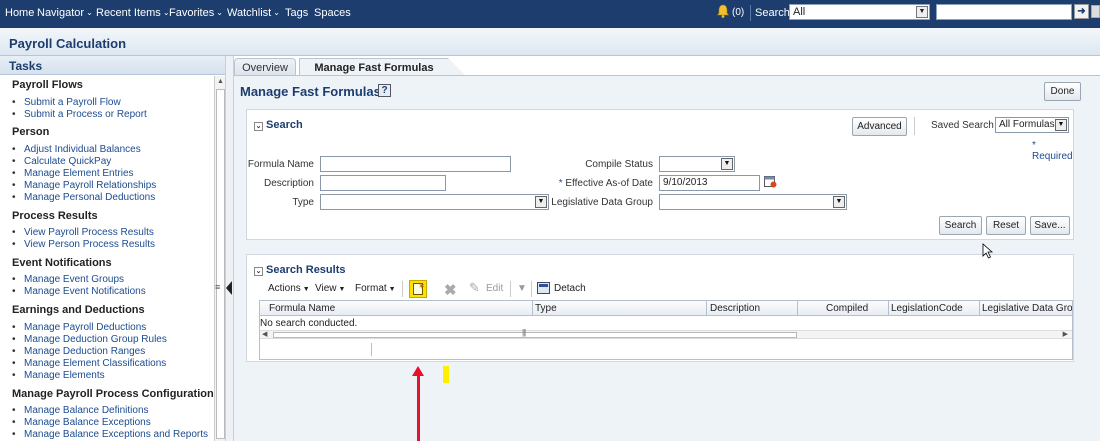  What do you see at coordinates (303, 202) in the screenshot?
I see `type-label: Type` at bounding box center [303, 202].